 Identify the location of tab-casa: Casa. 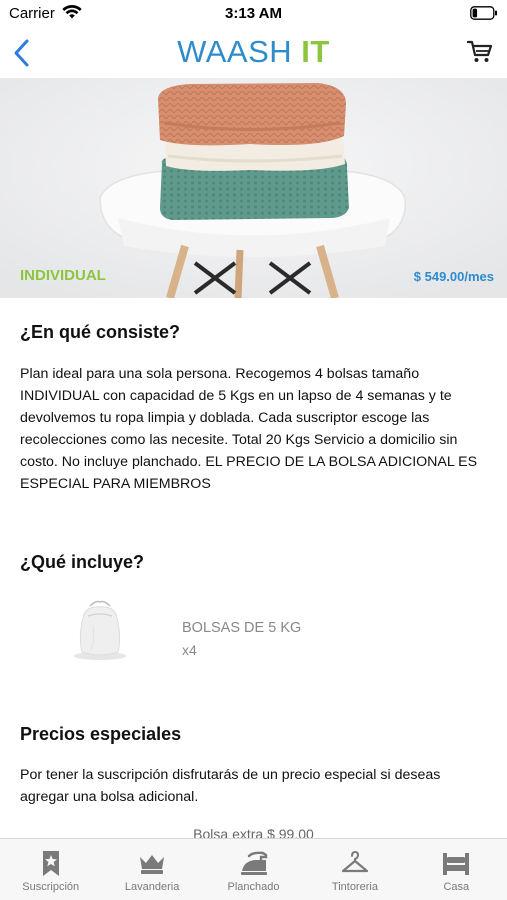
(456, 869).